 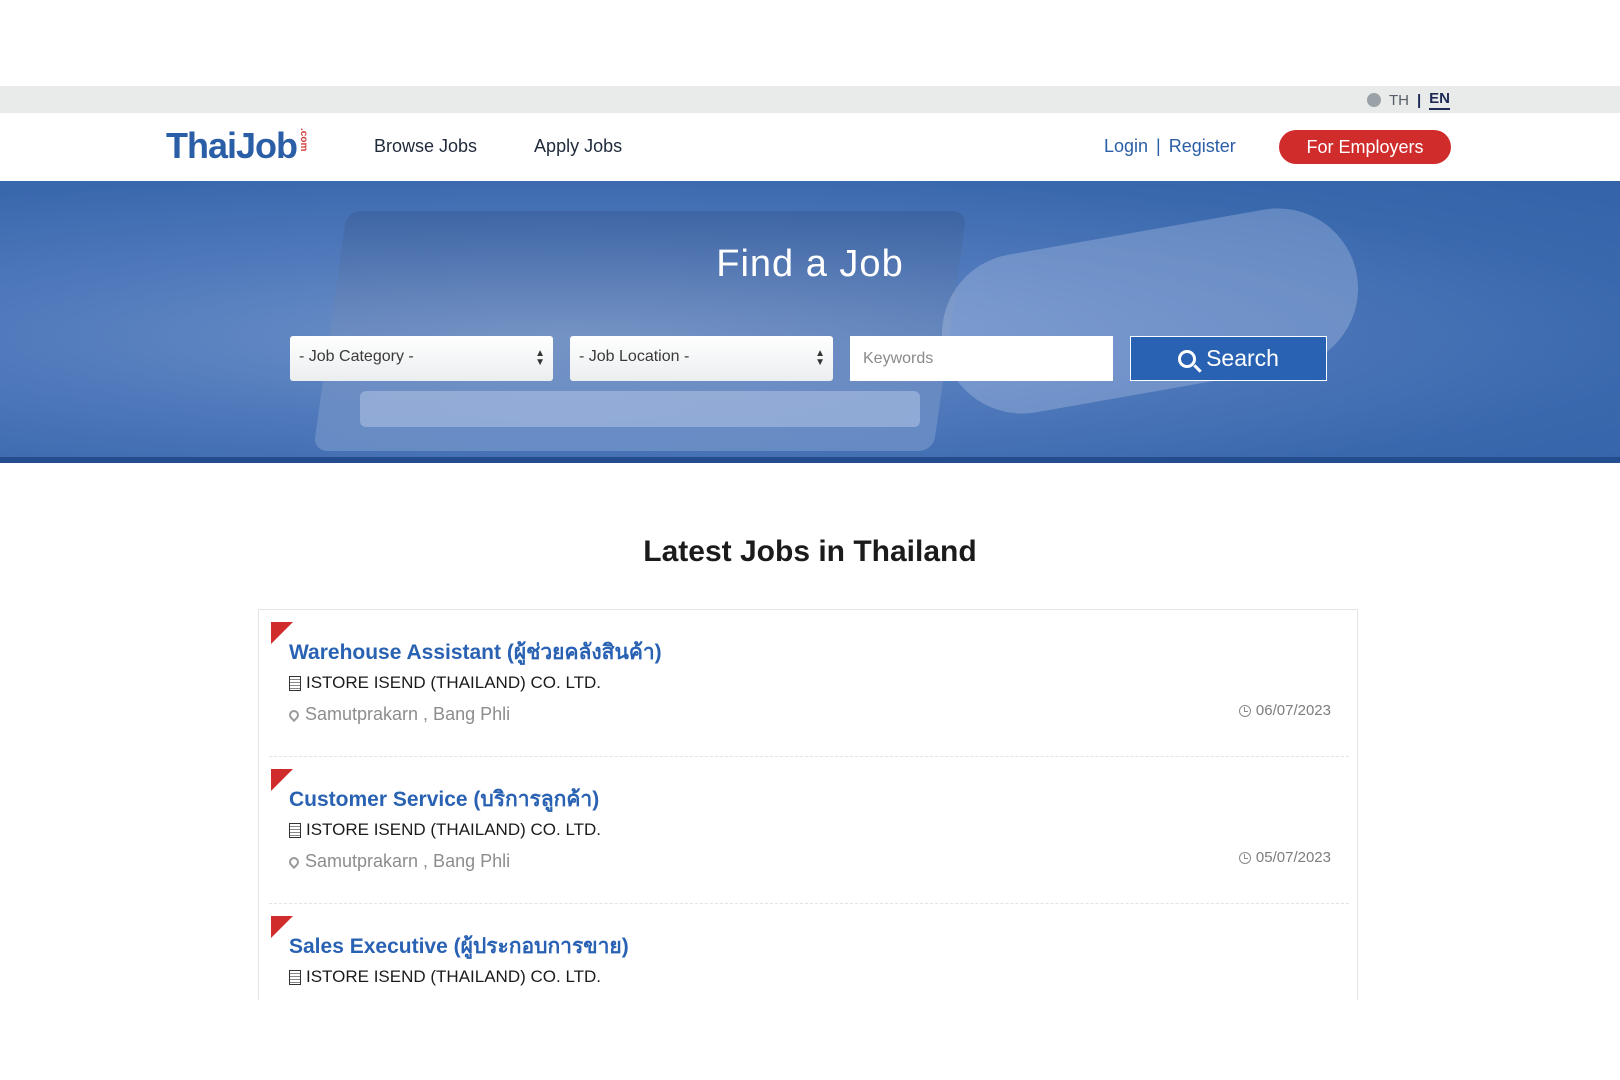 I want to click on job-date: 05/07/2023, so click(x=1284, y=857).